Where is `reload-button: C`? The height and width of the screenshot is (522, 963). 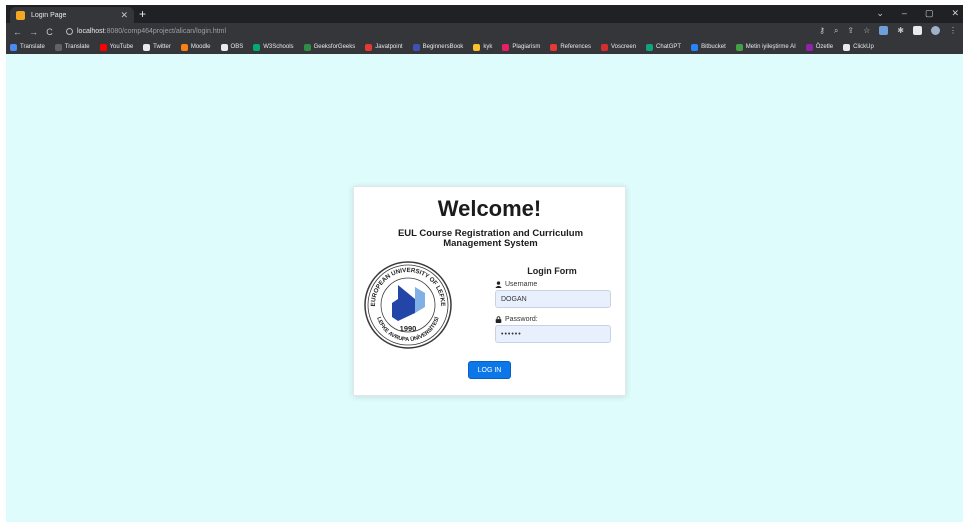
reload-button: C is located at coordinates (49, 32).